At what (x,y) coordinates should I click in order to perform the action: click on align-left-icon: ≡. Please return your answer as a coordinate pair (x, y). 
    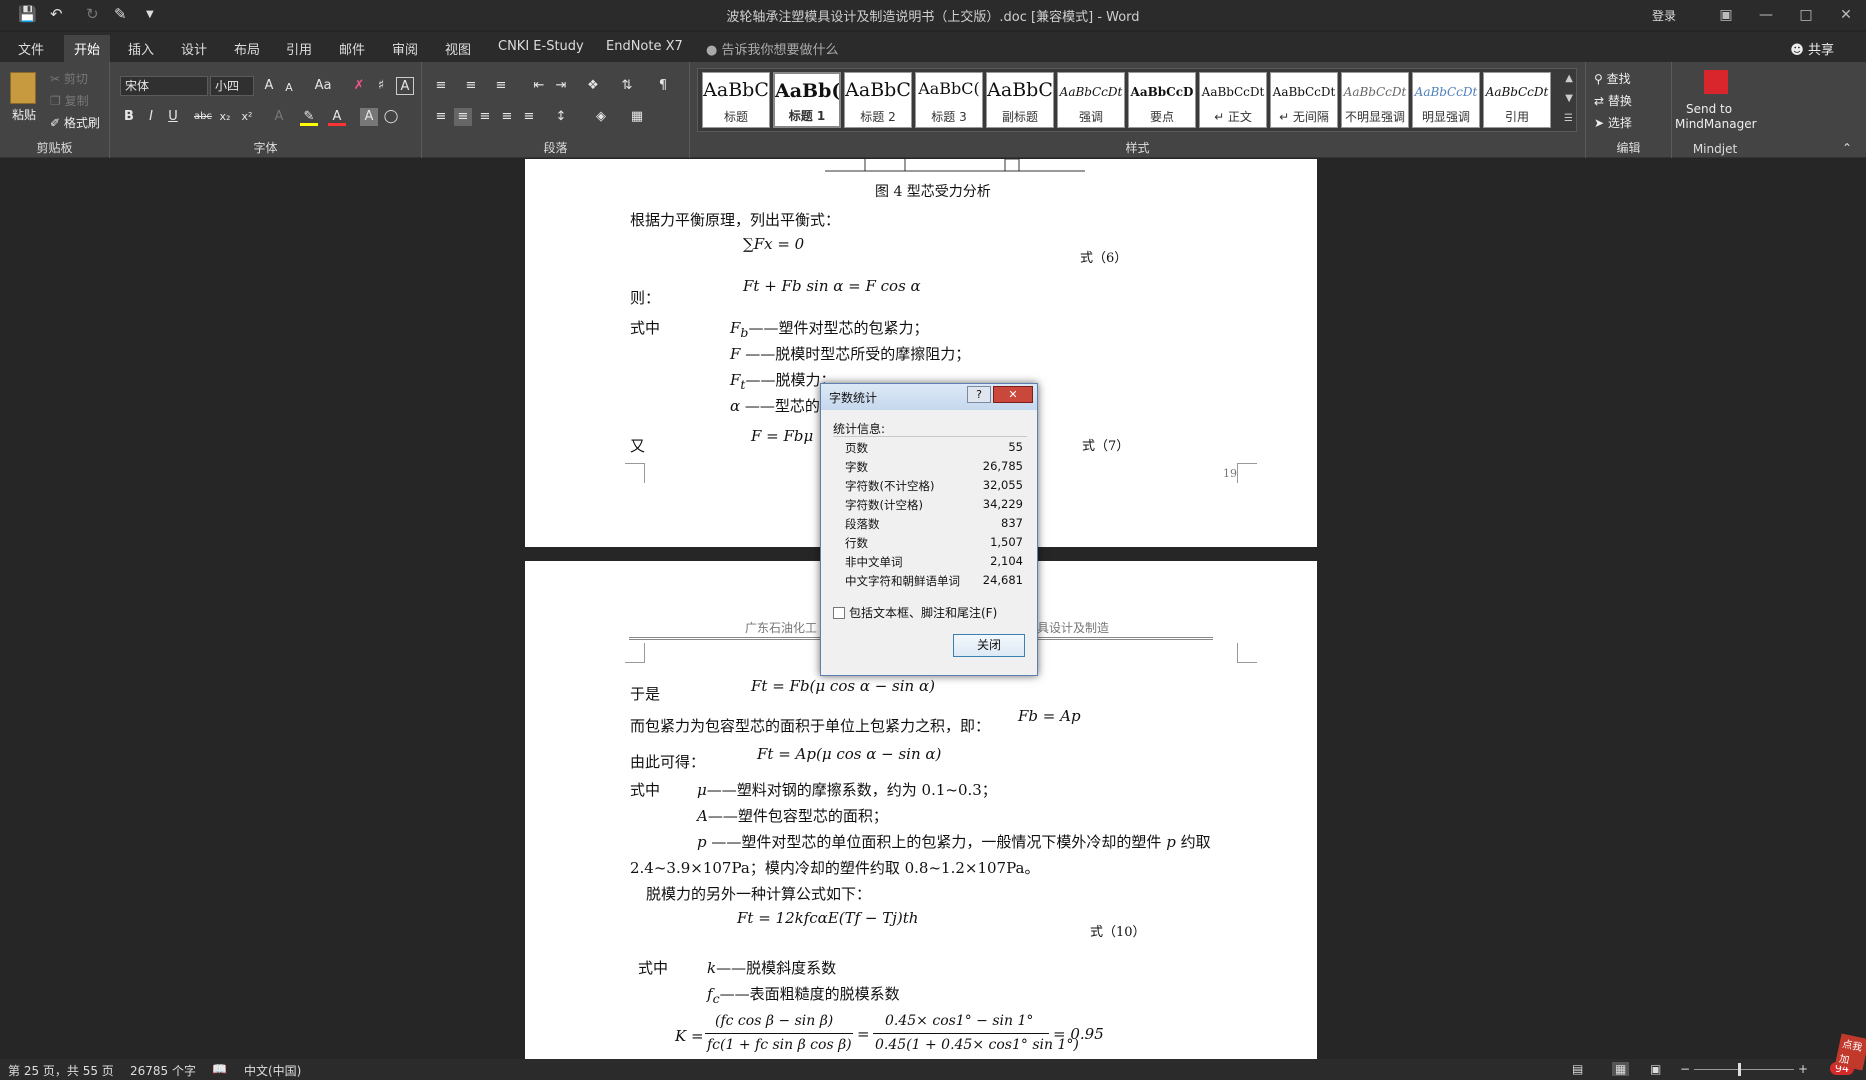
    Looking at the image, I should click on (441, 117).